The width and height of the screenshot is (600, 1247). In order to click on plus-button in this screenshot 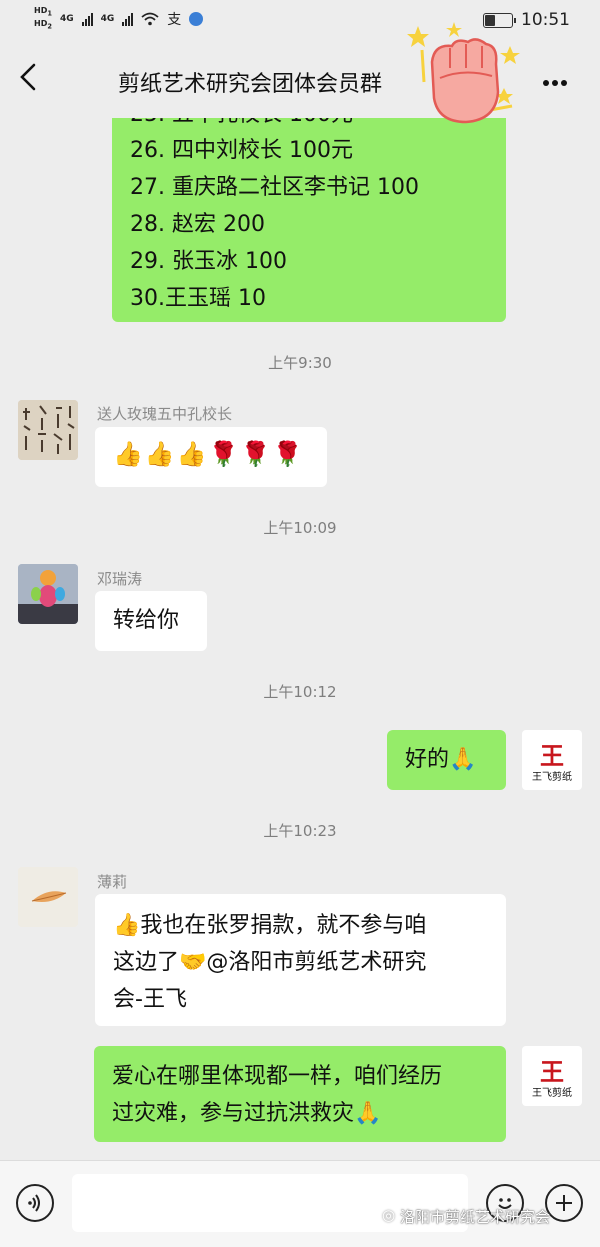, I will do `click(564, 1203)`.